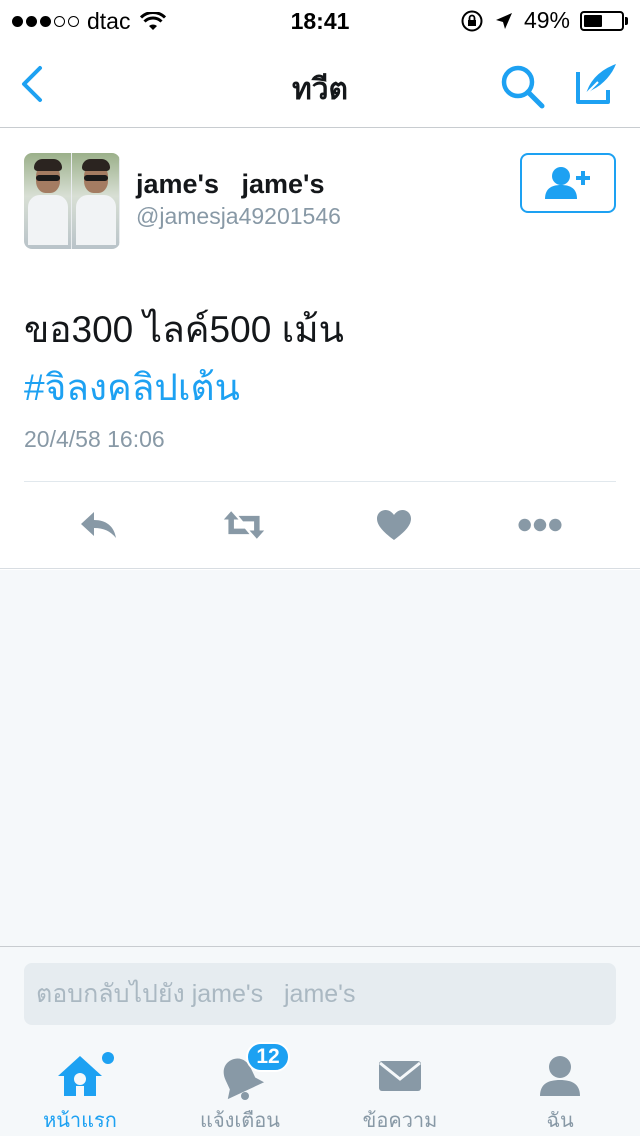 Image resolution: width=640 pixels, height=1136 pixels. I want to click on home-icon, so click(80, 1076).